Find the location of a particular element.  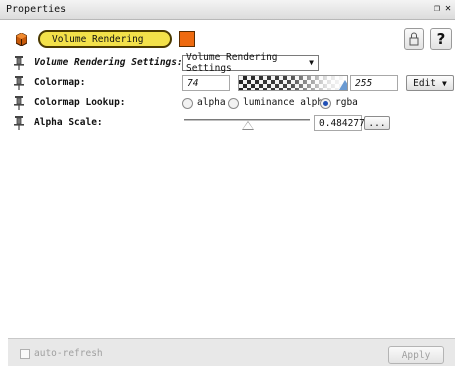

settings-label: Volume Rendering Settings: is located at coordinates (108, 62).